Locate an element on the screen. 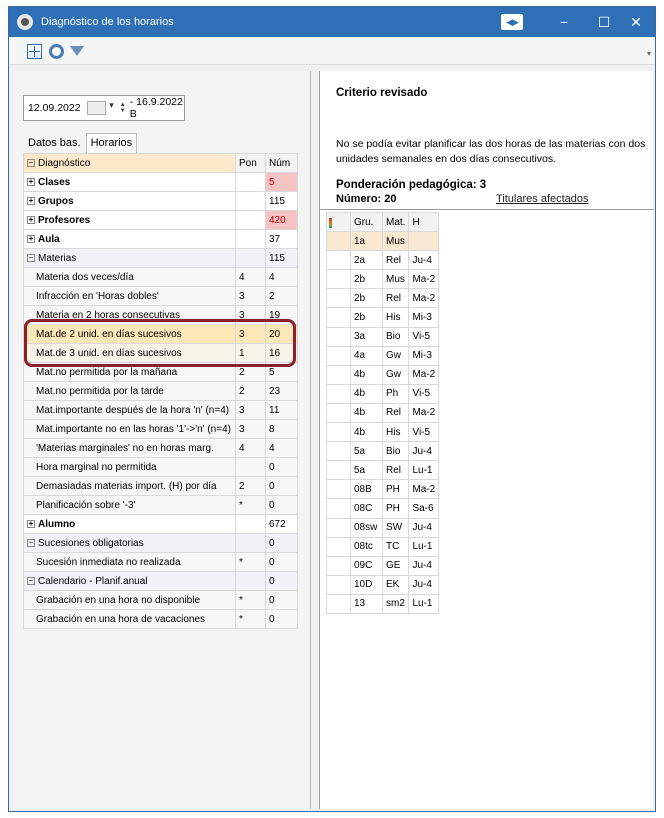 This screenshot has height=818, width=664. table-row: Grabación en una hora de vacaciones * 0 is located at coordinates (160, 619).